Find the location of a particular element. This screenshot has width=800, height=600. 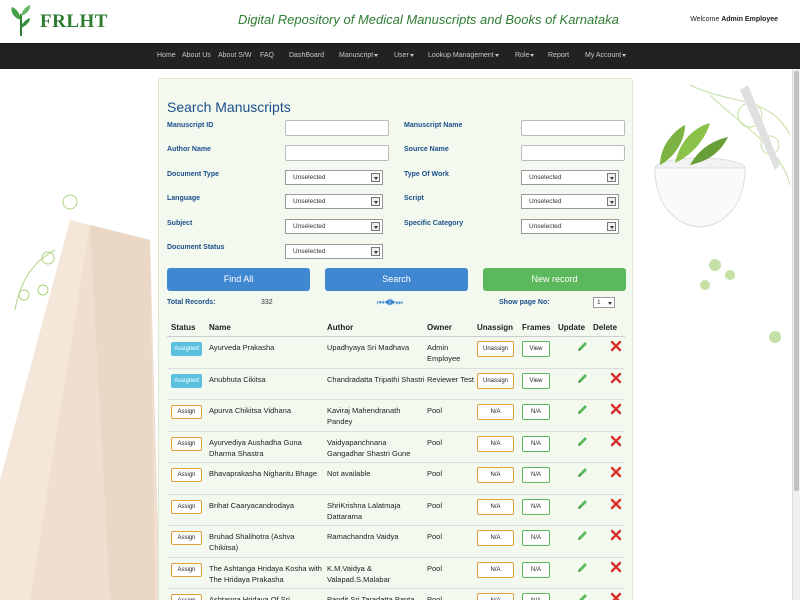

nav-dashboard: DashBoard is located at coordinates (306, 55).